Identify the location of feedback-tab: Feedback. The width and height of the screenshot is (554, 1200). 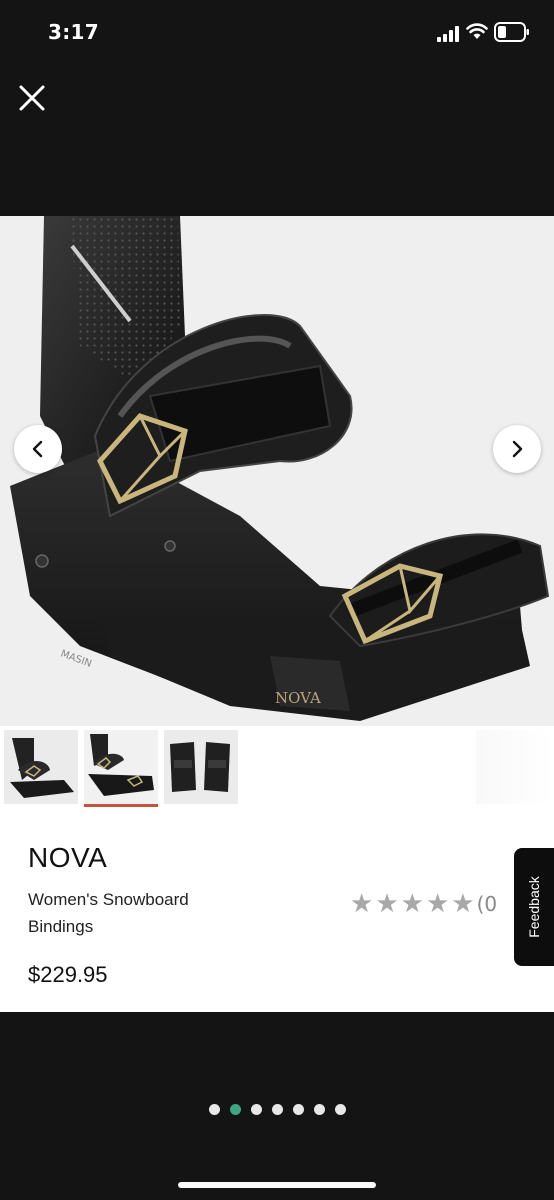
(534, 907).